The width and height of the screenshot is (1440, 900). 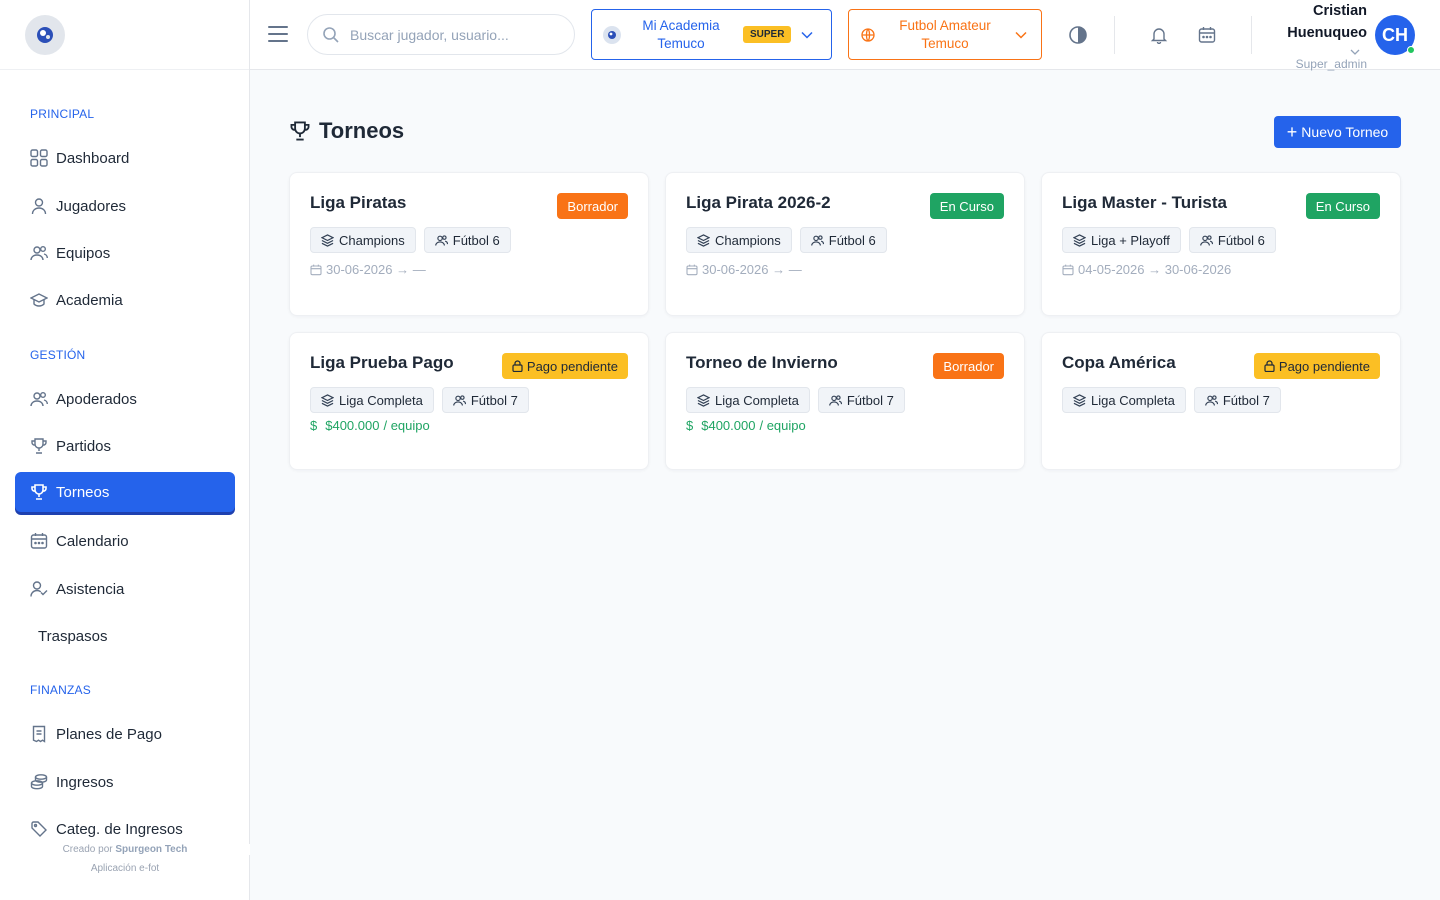 What do you see at coordinates (728, 425) in the screenshot?
I see `price-value: $400.000` at bounding box center [728, 425].